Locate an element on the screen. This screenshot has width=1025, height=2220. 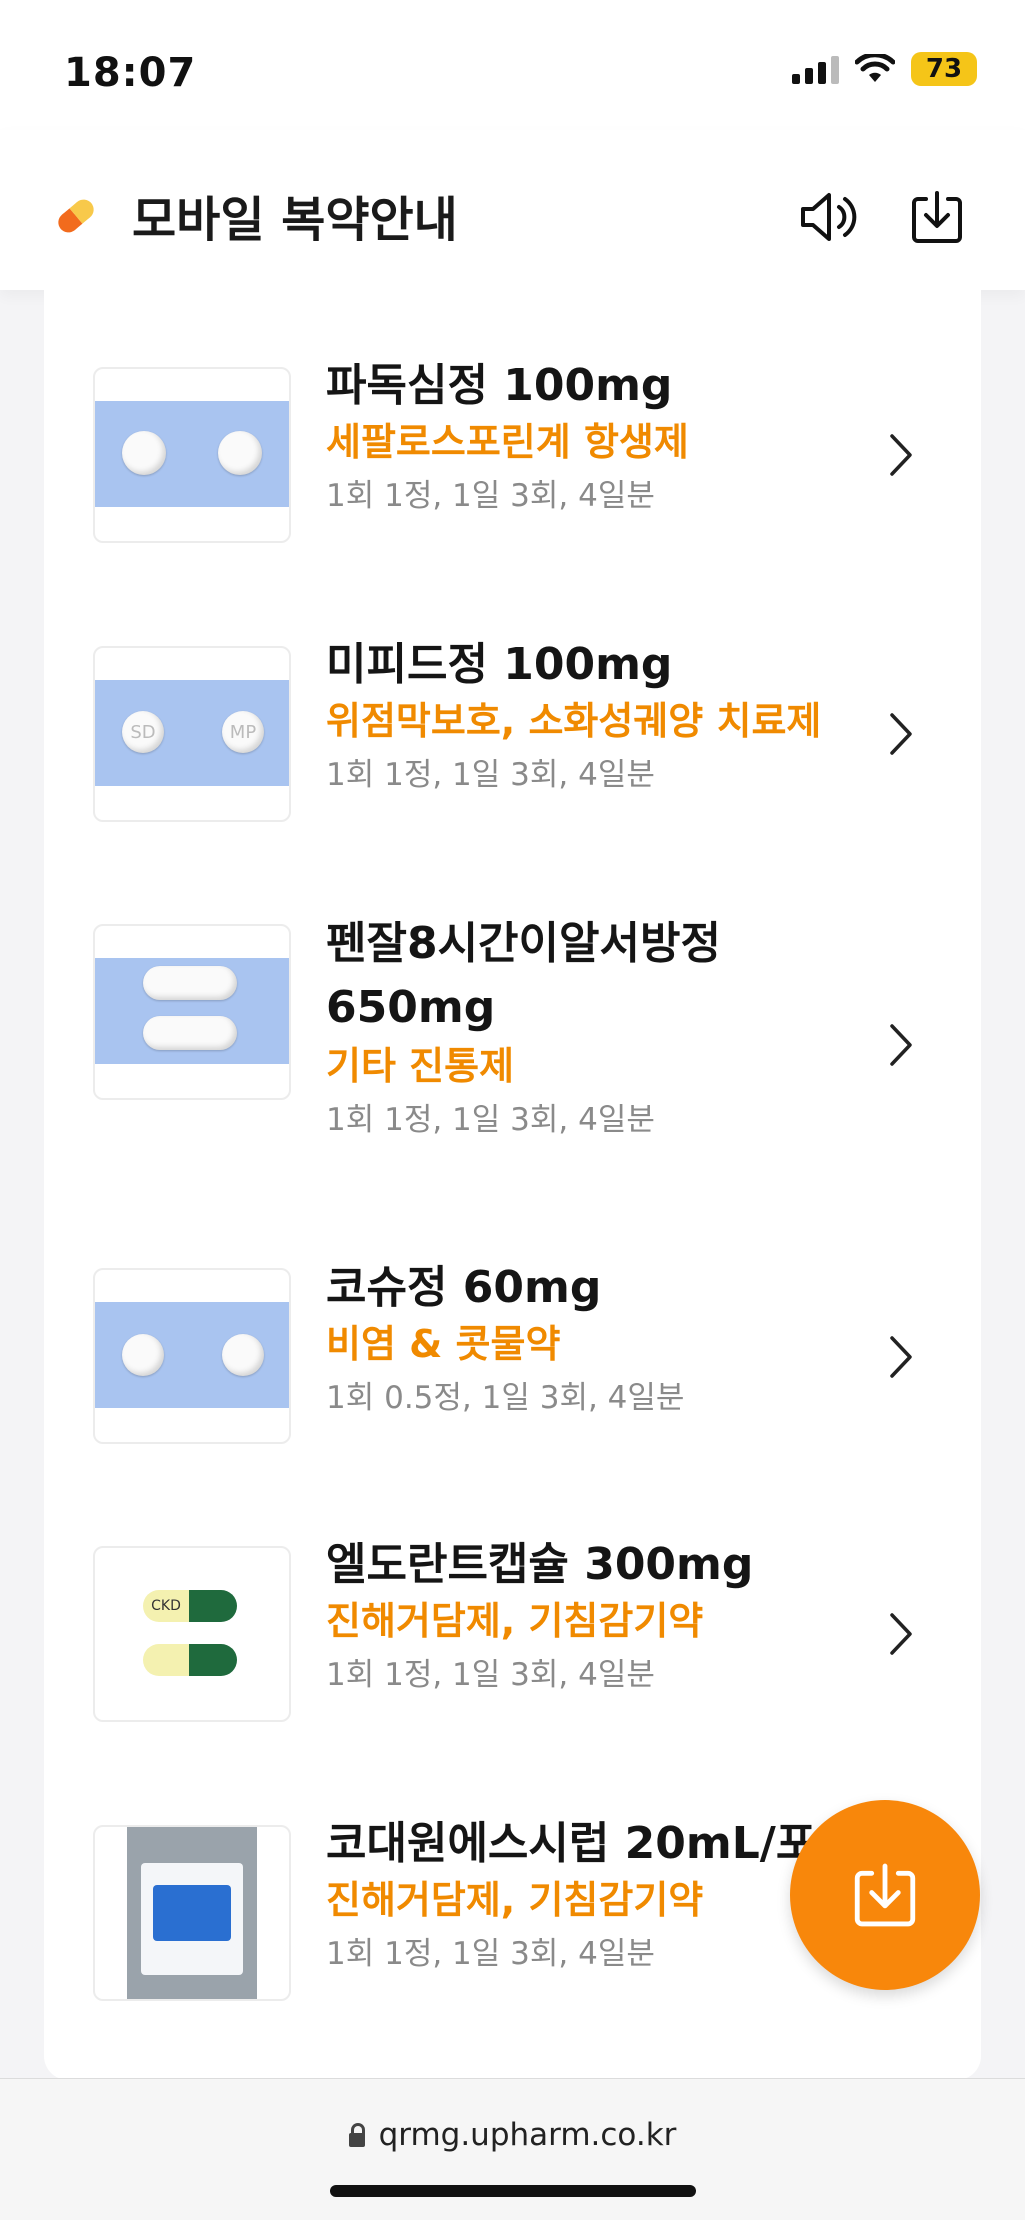
download-button is located at coordinates (937, 217).